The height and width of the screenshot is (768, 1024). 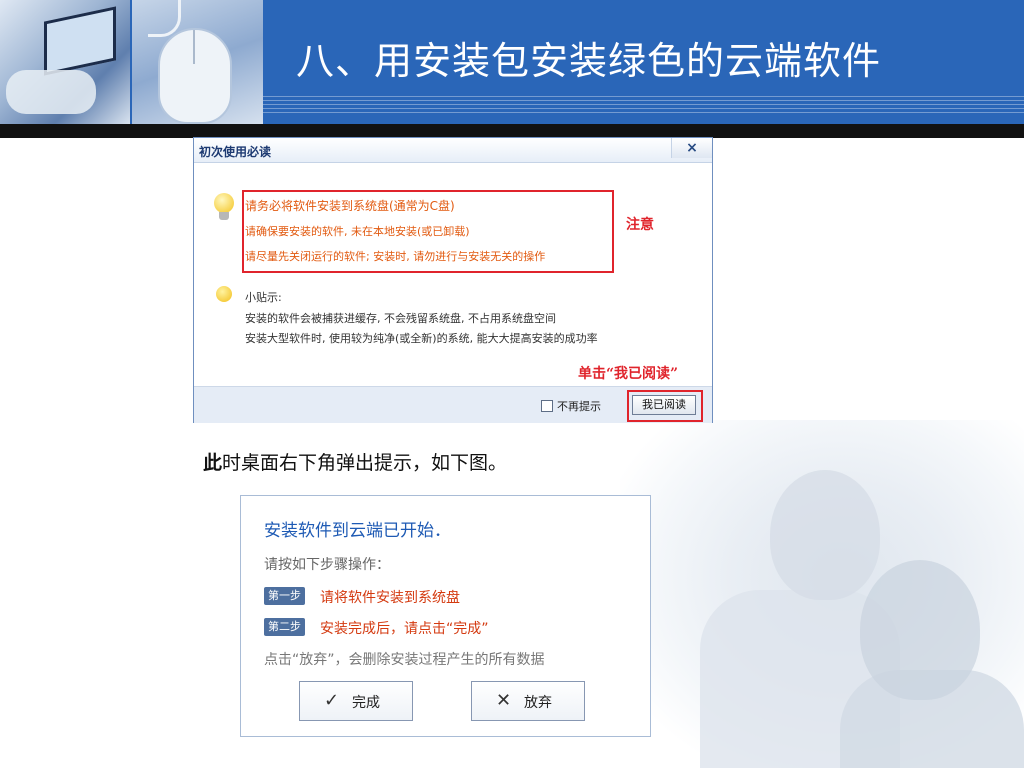 I want to click on read-button: 我已阅读, so click(x=664, y=405).